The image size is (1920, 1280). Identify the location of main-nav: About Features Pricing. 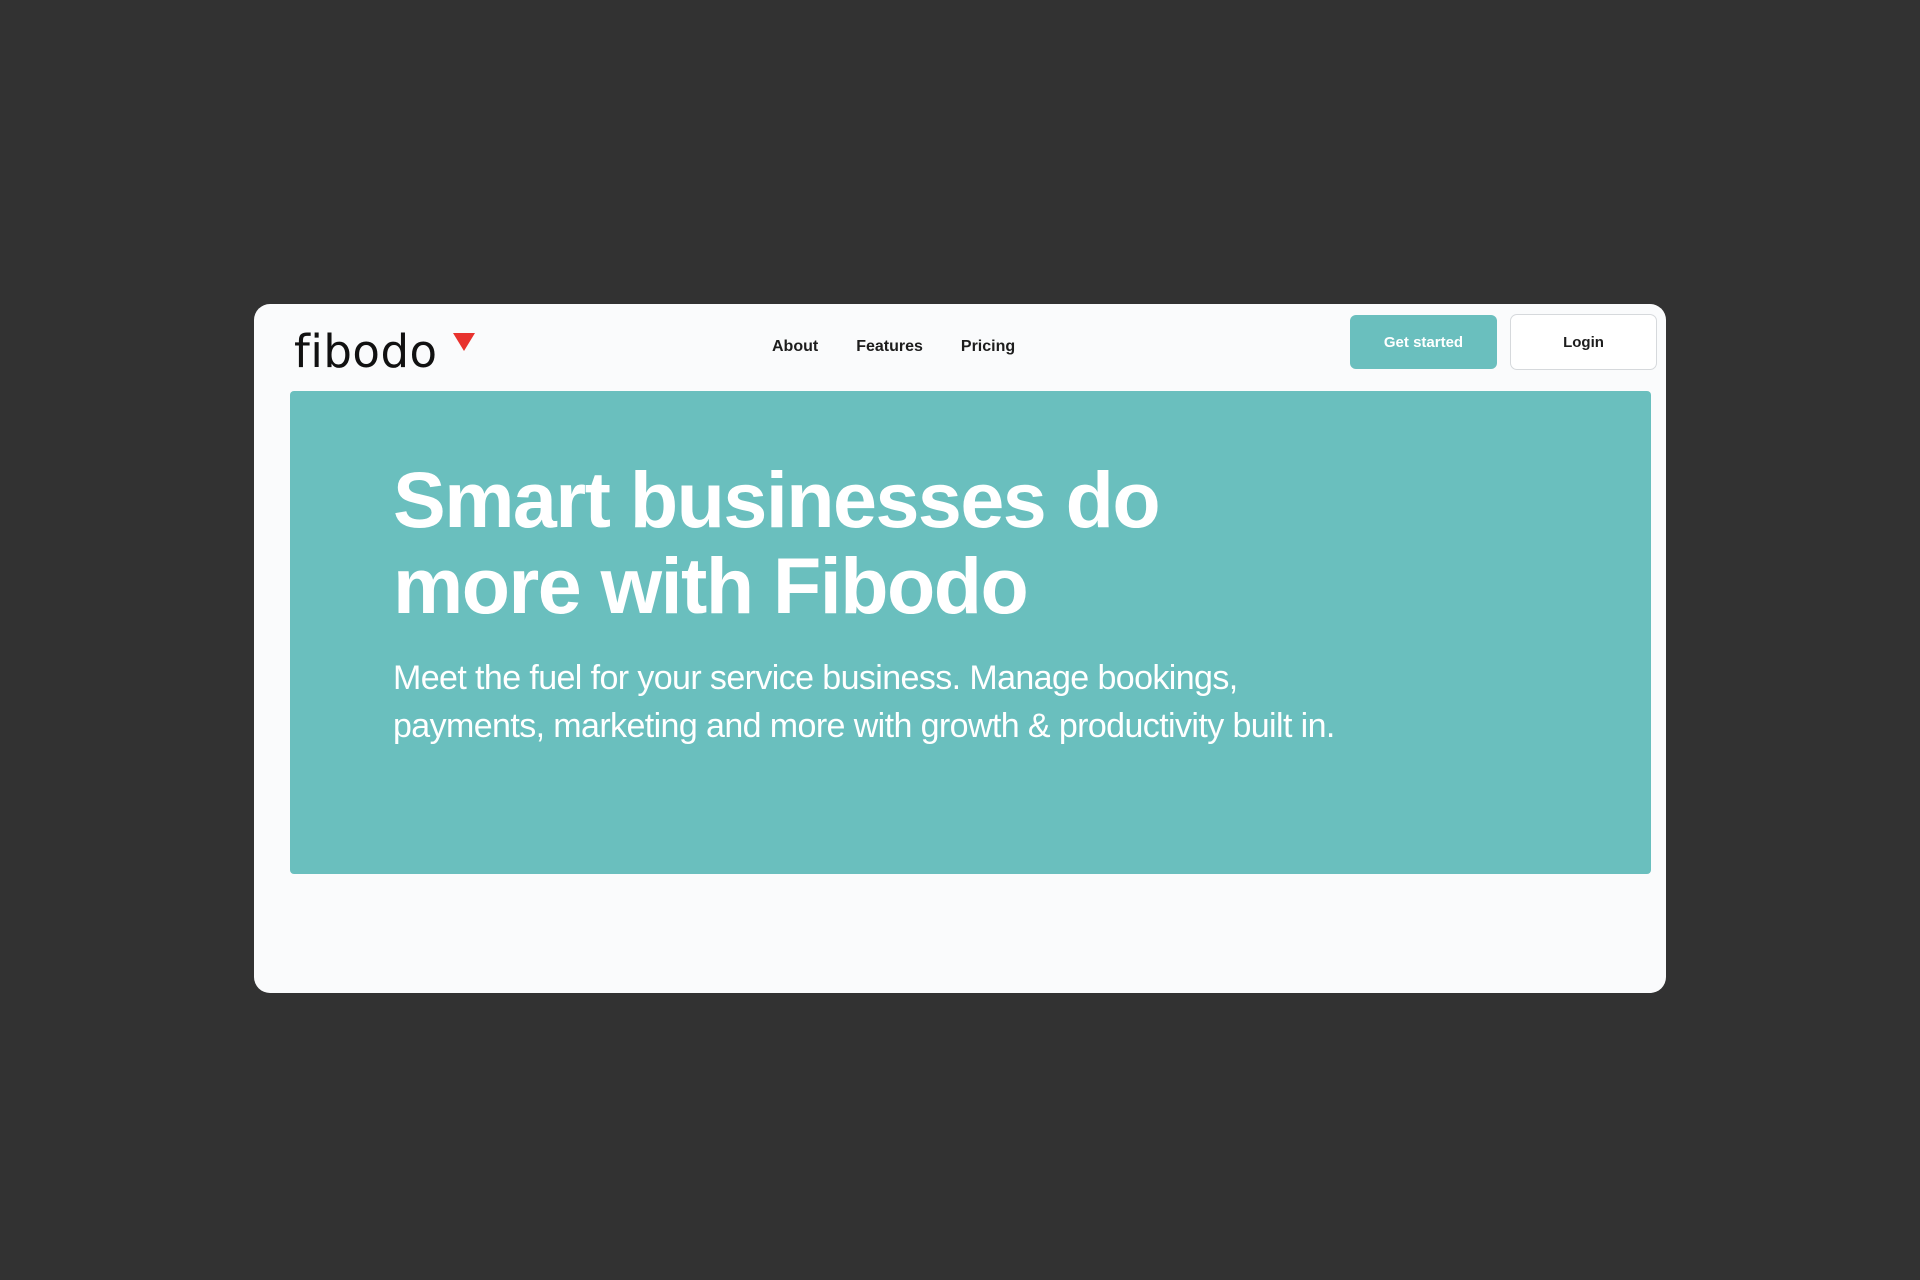
(893, 347).